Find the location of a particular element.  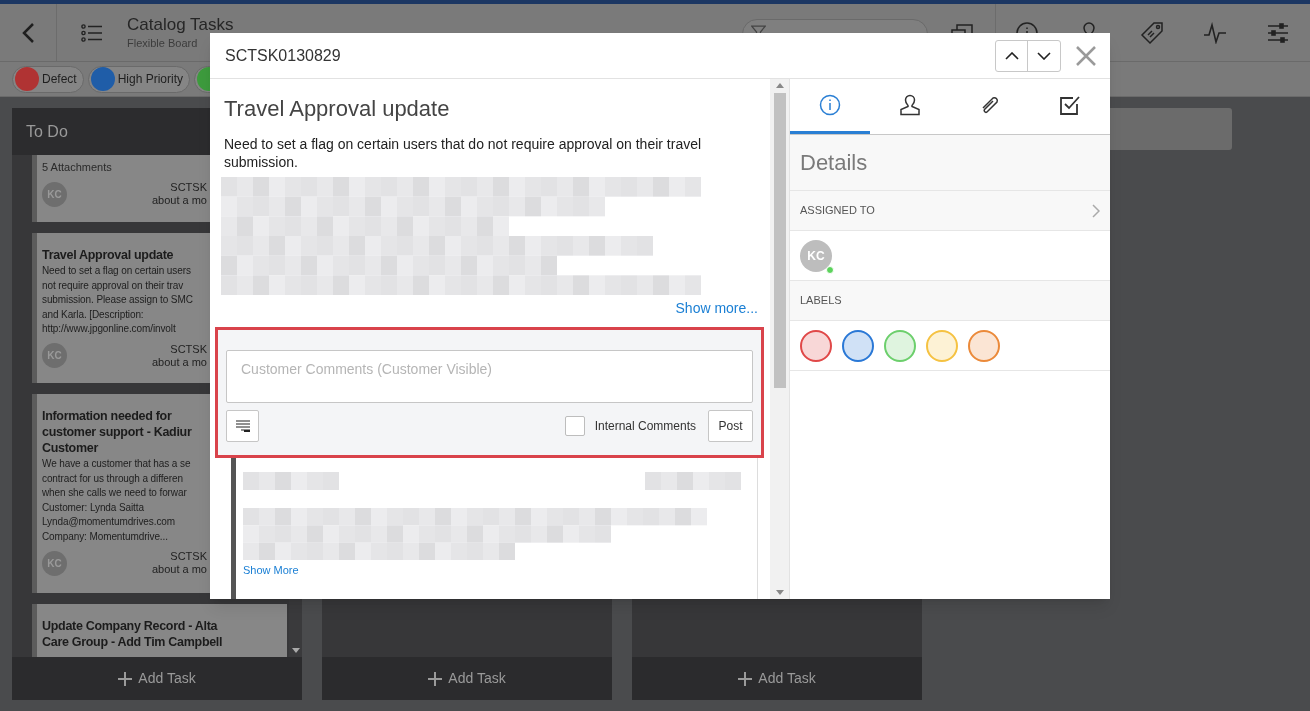

scrollbar is located at coordinates (779, 339).